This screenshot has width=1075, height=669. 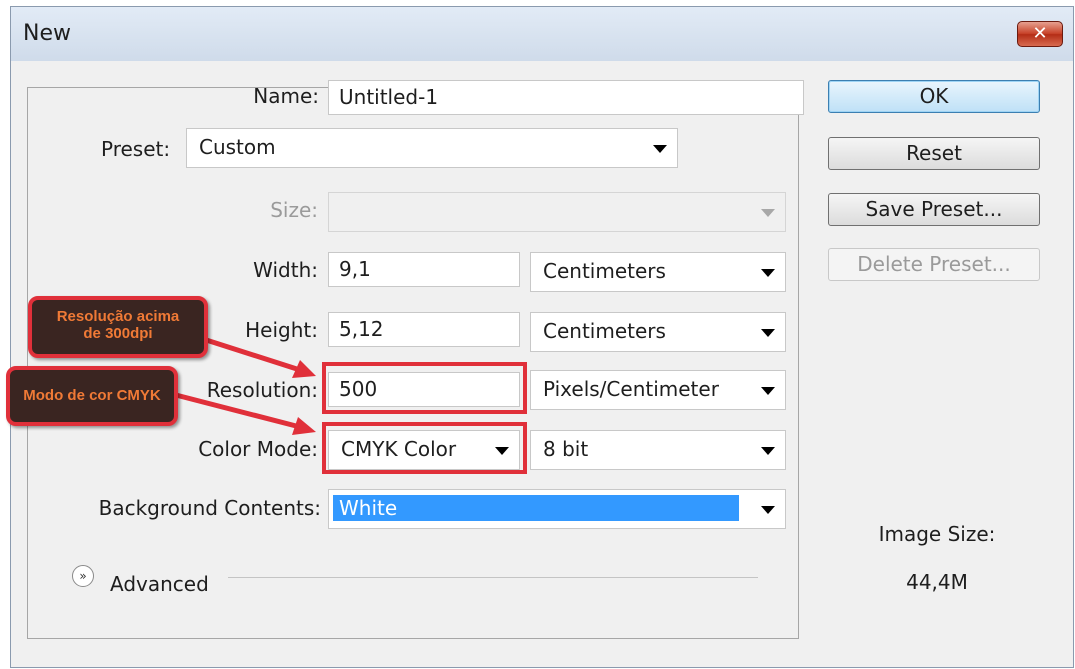 I want to click on resolution-callout-line1: Resolução acima, so click(x=118, y=316).